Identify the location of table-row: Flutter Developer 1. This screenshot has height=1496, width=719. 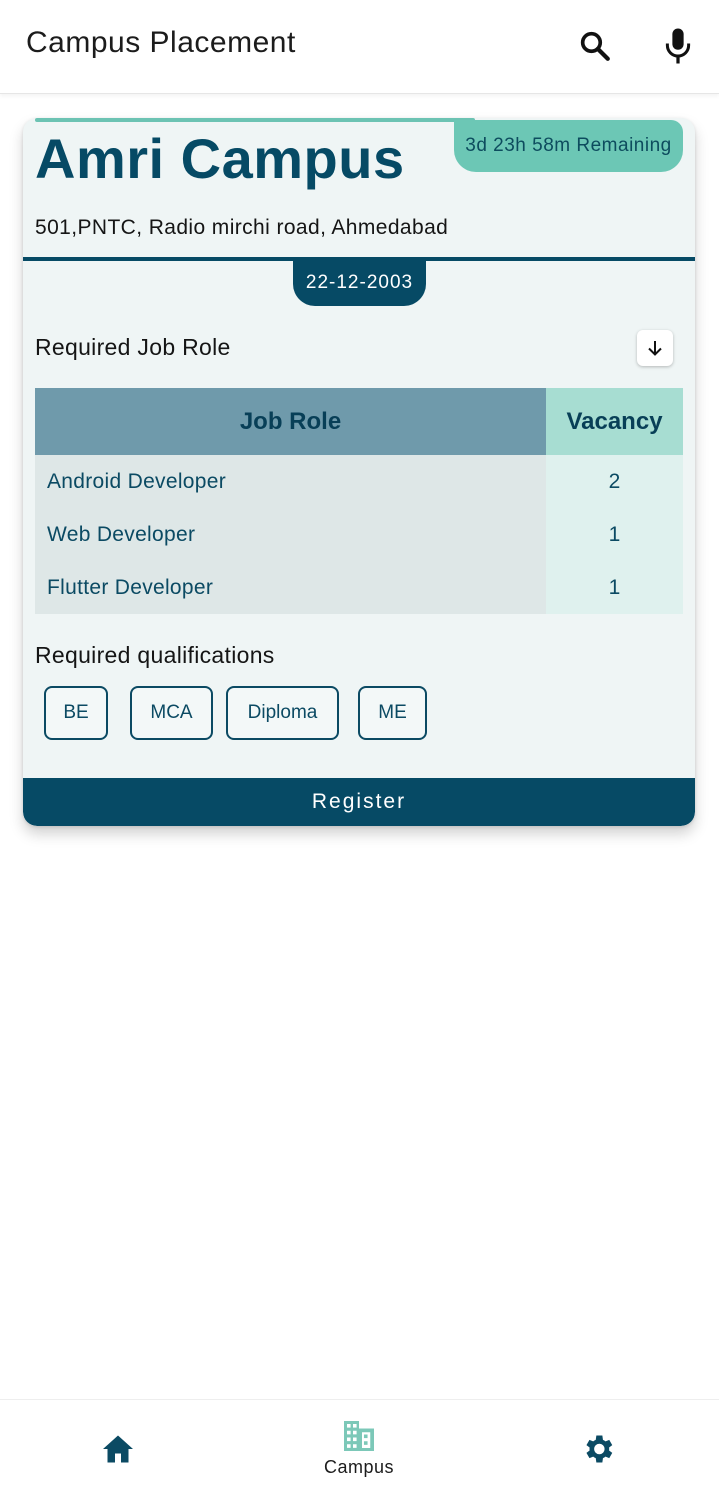
(359, 587).